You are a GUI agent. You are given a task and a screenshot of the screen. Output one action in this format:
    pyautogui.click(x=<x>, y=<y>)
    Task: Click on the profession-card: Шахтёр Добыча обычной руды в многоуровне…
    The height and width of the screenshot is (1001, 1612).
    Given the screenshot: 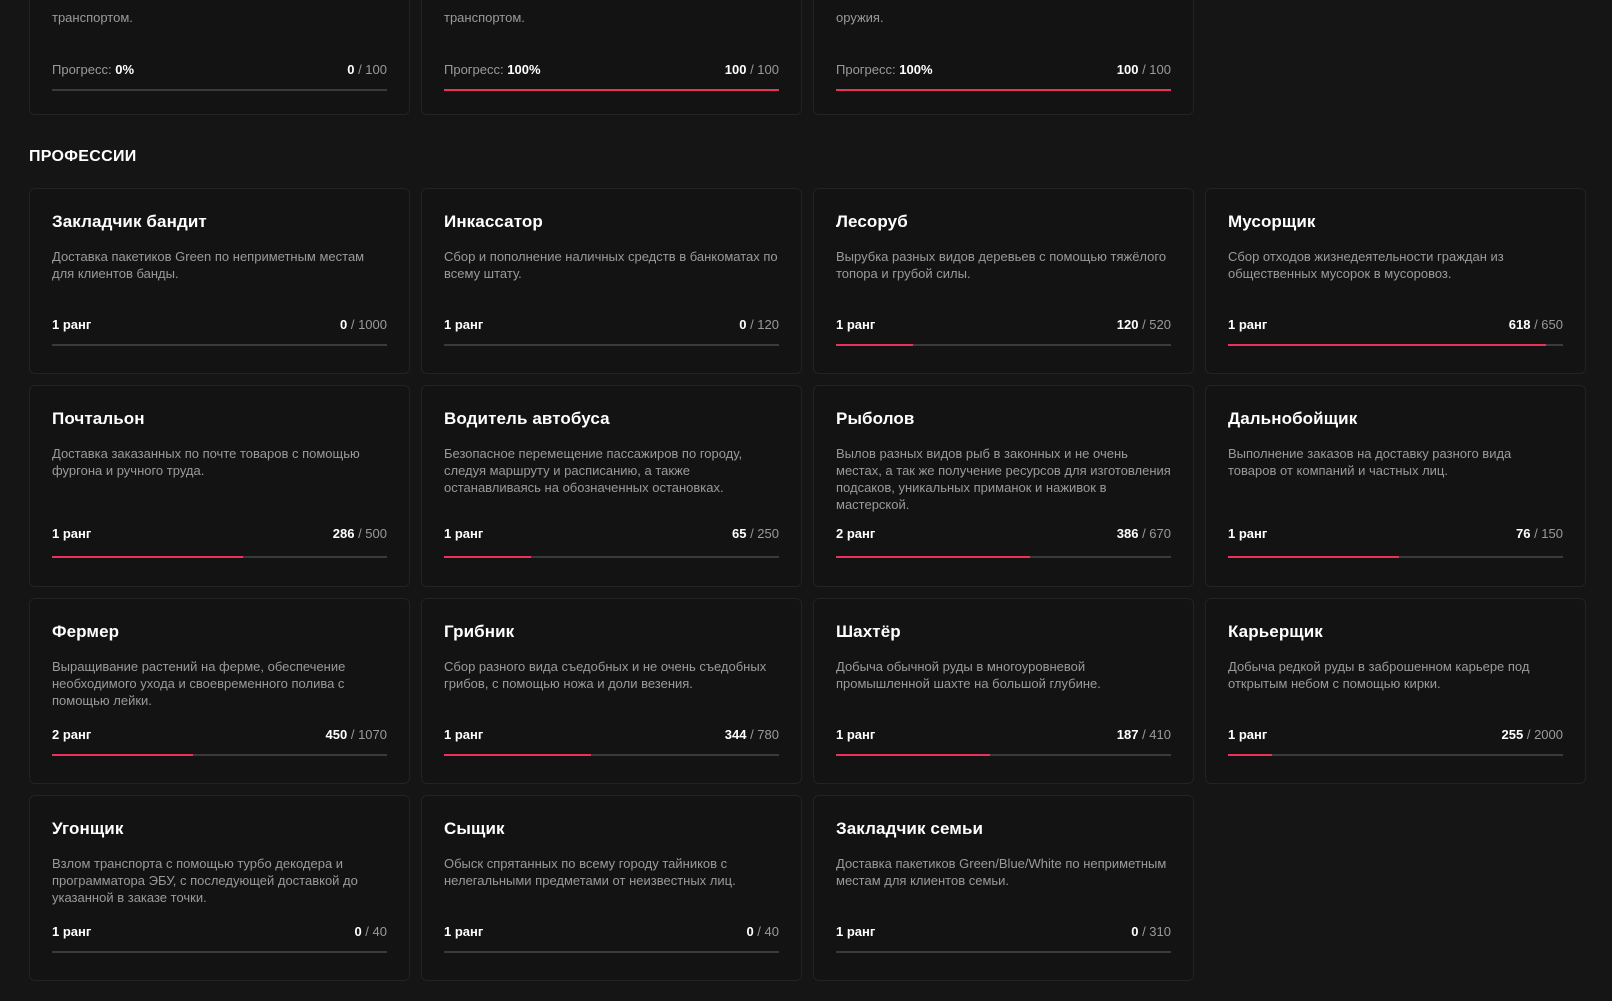 What is the action you would take?
    pyautogui.click(x=1003, y=691)
    